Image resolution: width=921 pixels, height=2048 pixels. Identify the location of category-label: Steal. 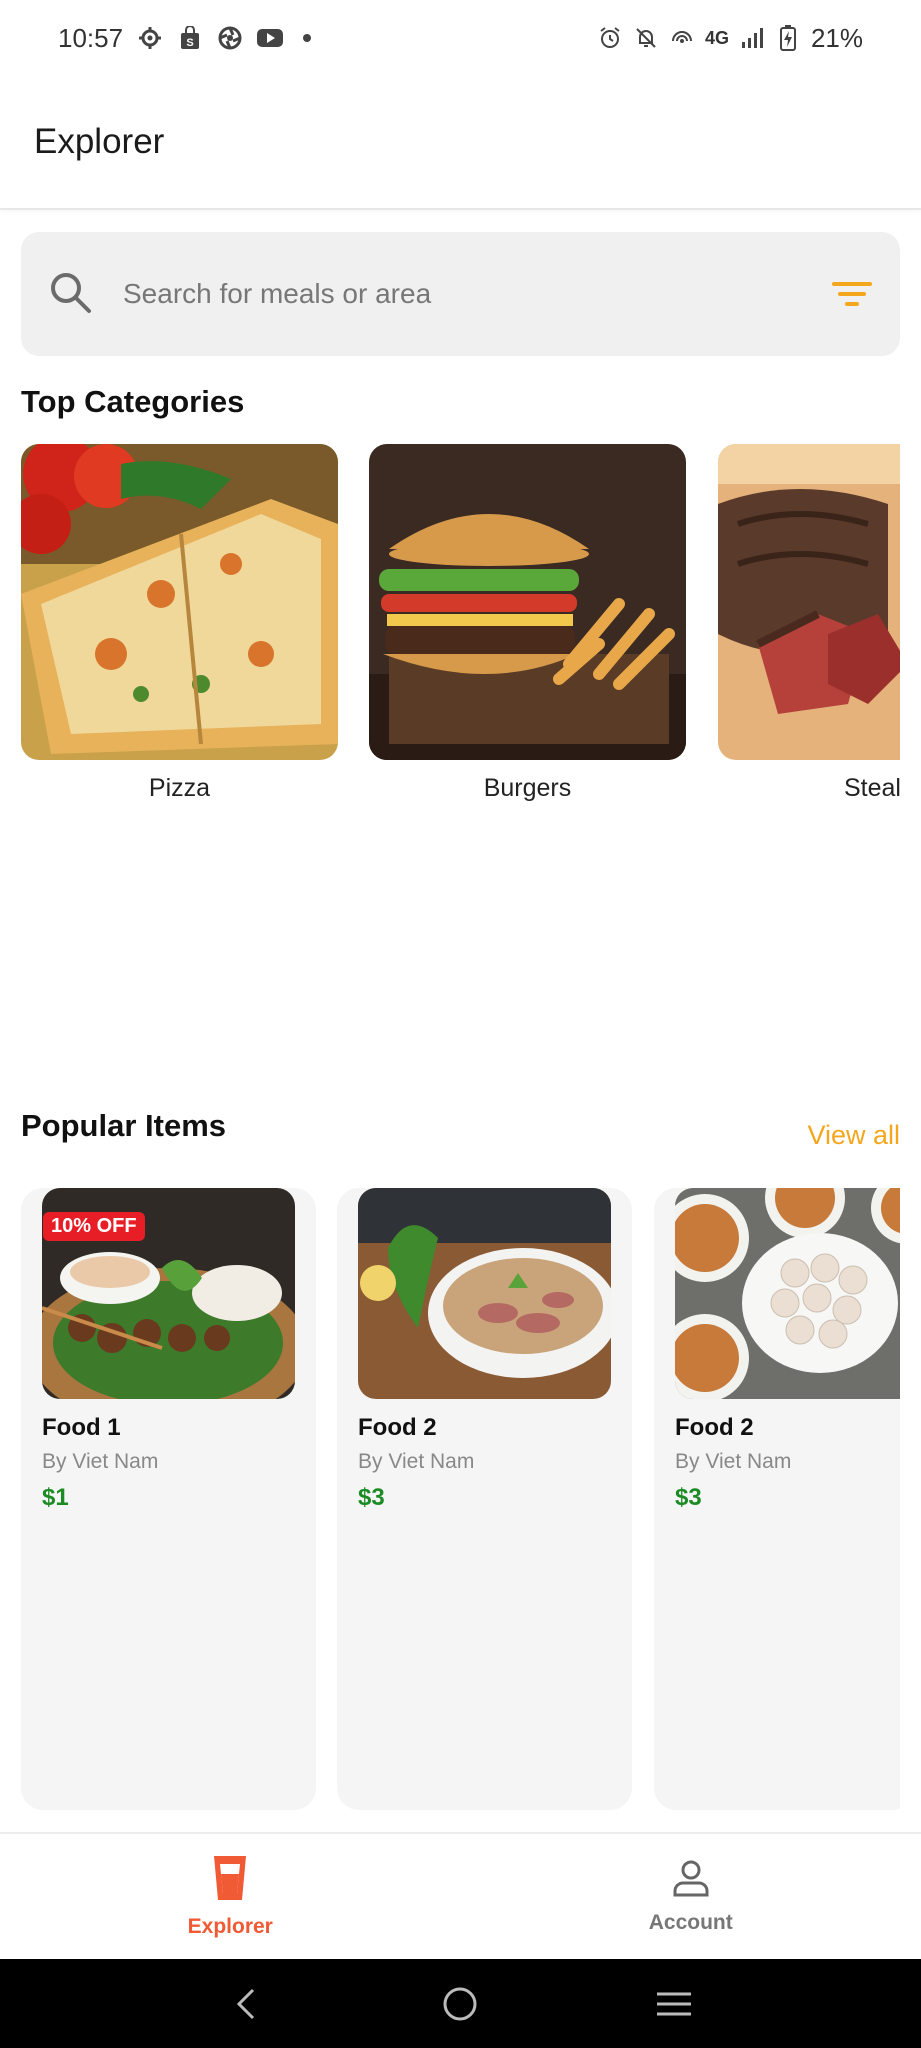
(872, 788).